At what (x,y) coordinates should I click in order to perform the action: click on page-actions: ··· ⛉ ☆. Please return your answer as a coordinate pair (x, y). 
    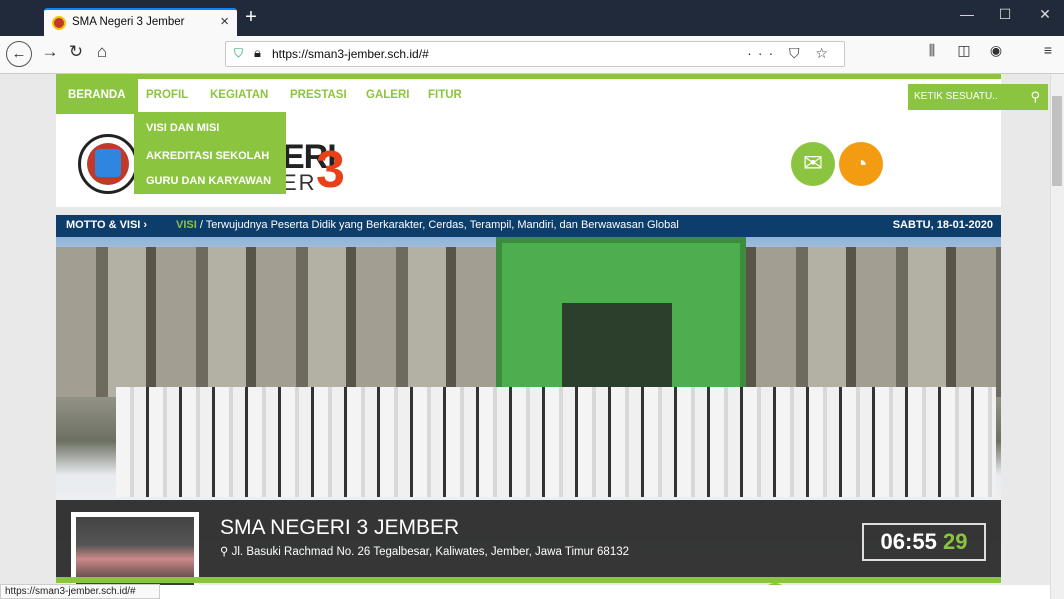
    Looking at the image, I should click on (790, 53).